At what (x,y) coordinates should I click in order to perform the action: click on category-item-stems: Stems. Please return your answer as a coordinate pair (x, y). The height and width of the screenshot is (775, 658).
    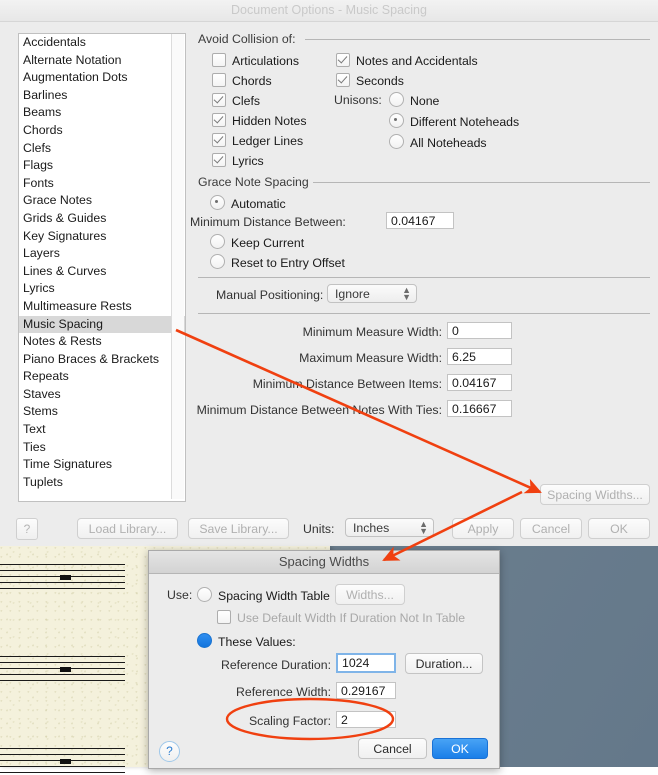
    Looking at the image, I should click on (102, 412).